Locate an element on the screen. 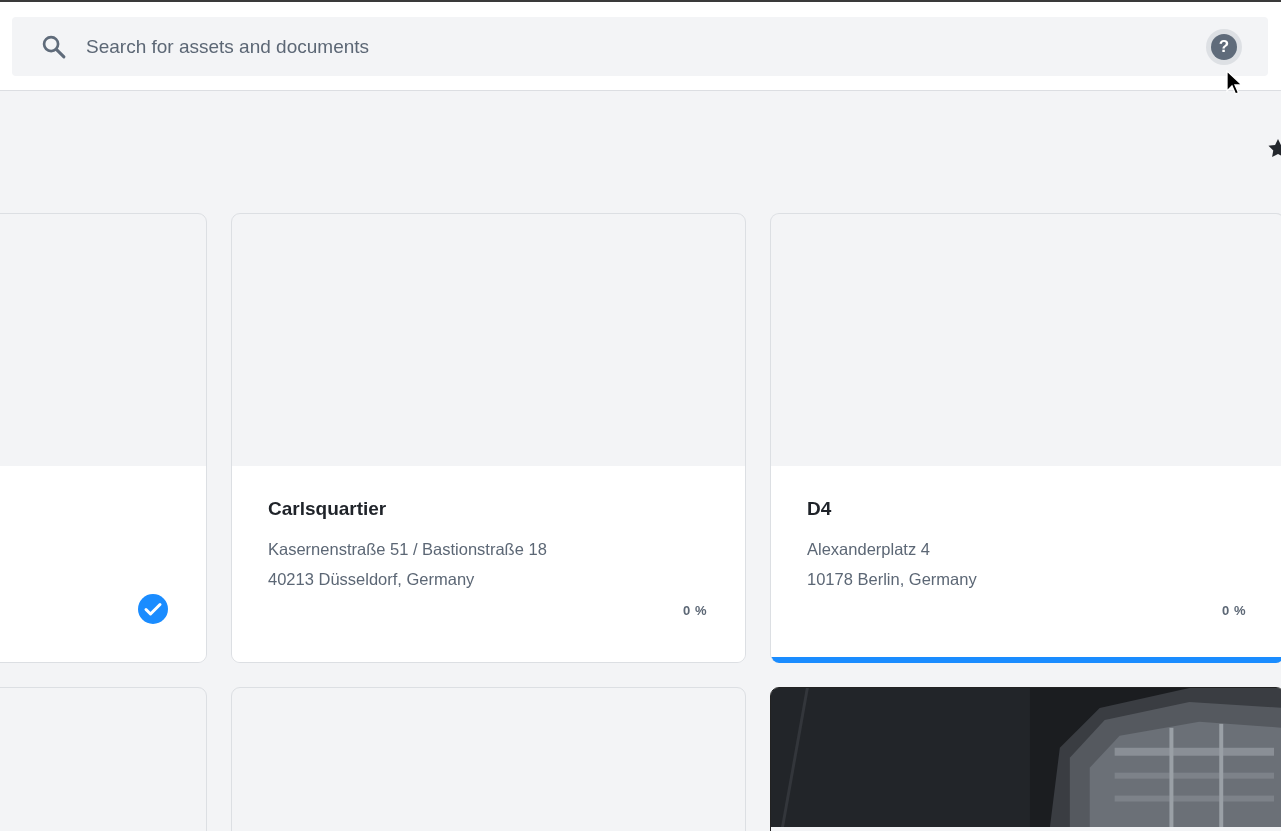 This screenshot has height=831, width=1281. checkmark-icon is located at coordinates (153, 609).